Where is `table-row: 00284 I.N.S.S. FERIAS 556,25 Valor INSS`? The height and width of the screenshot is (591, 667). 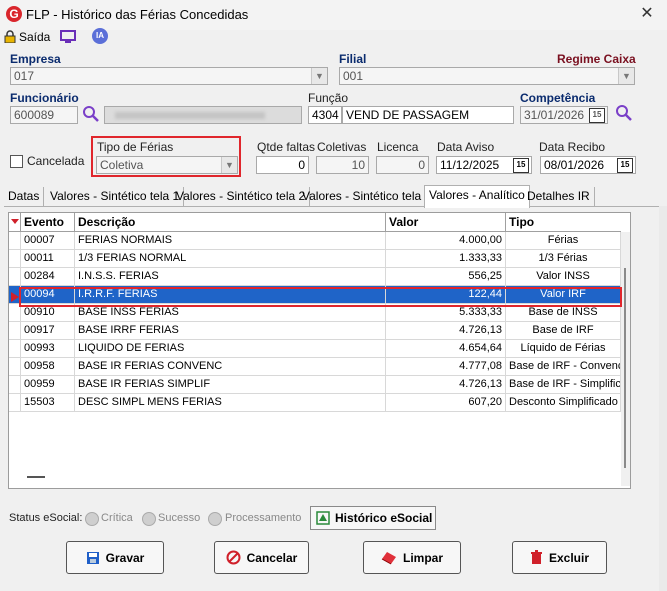 table-row: 00284 I.N.S.S. FERIAS 556,25 Valor INSS is located at coordinates (315, 277).